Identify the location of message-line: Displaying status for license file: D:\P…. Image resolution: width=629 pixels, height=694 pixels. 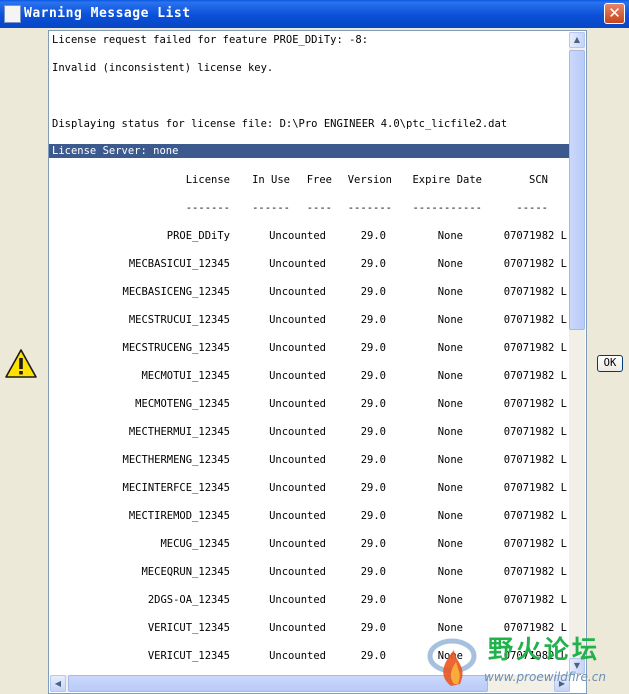
(280, 124).